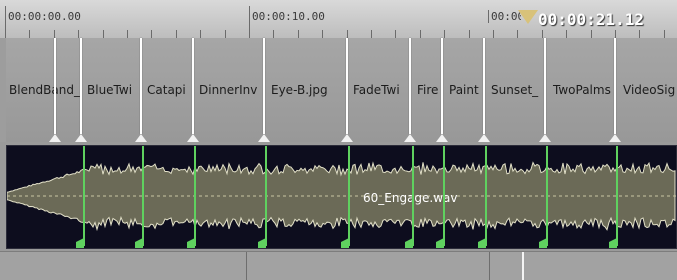 This screenshot has width=677, height=280. Describe the element at coordinates (376, 90) in the screenshot. I see `video-clip-label: FadeTwi` at that location.